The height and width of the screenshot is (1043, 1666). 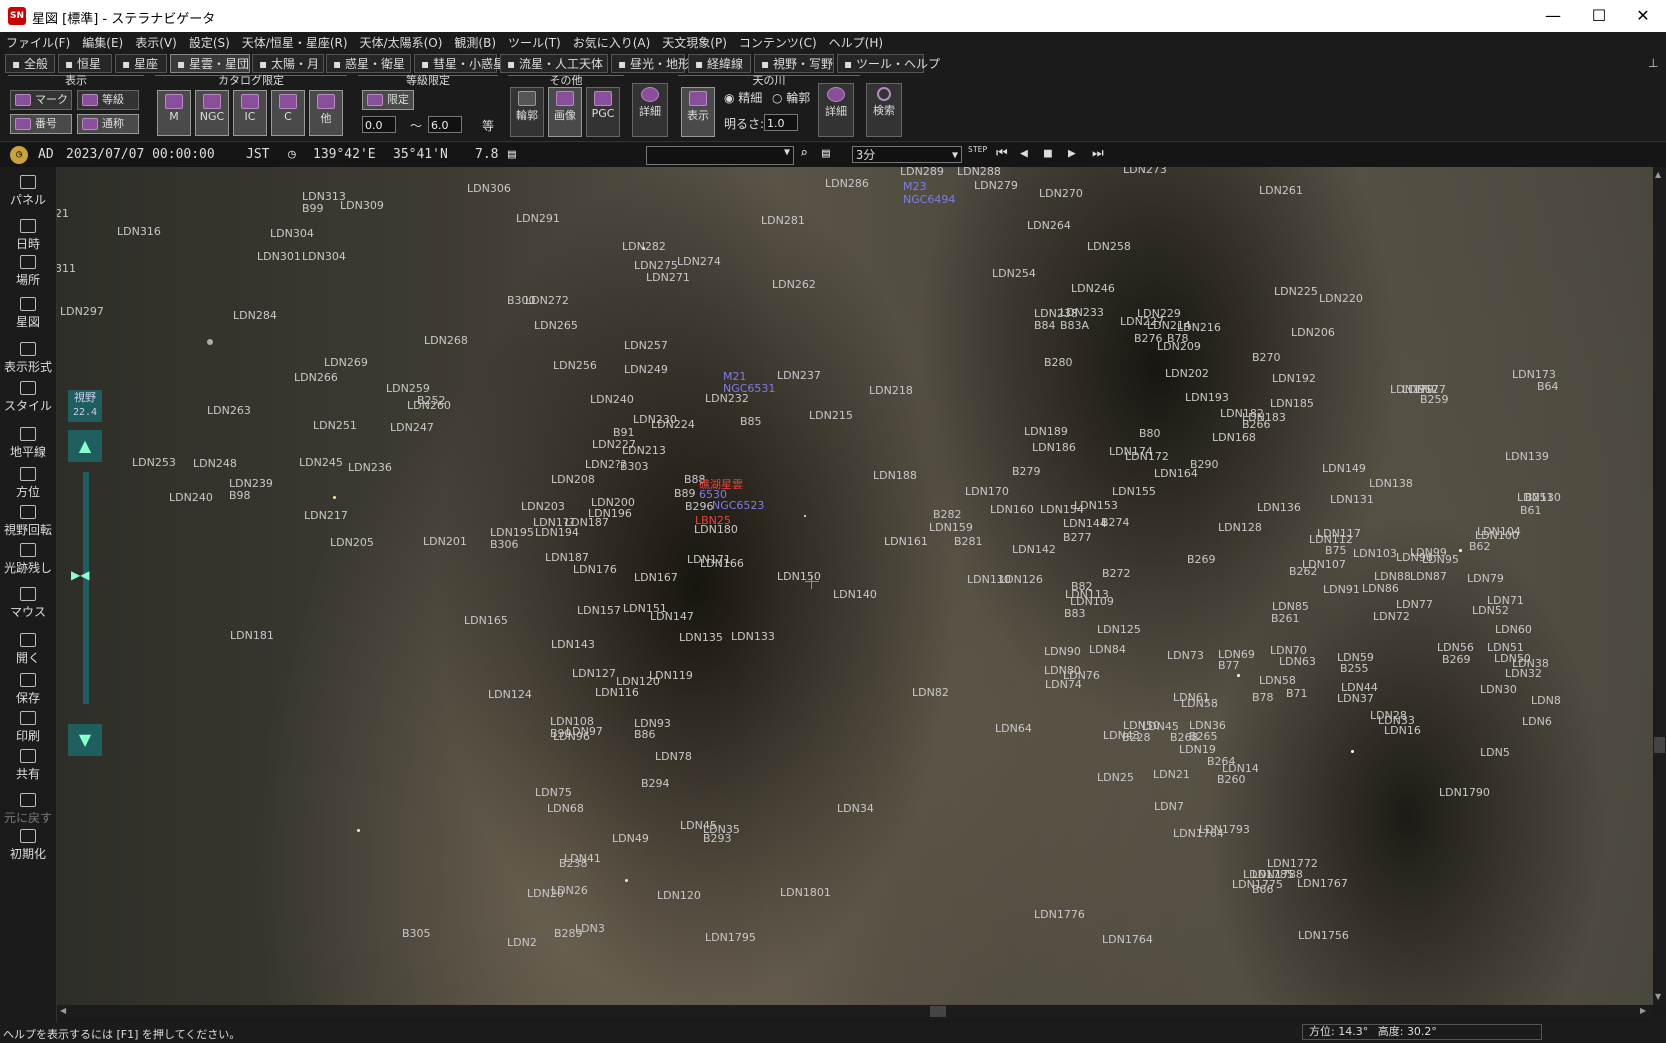 I want to click on object-label: LDN274, so click(x=699, y=261).